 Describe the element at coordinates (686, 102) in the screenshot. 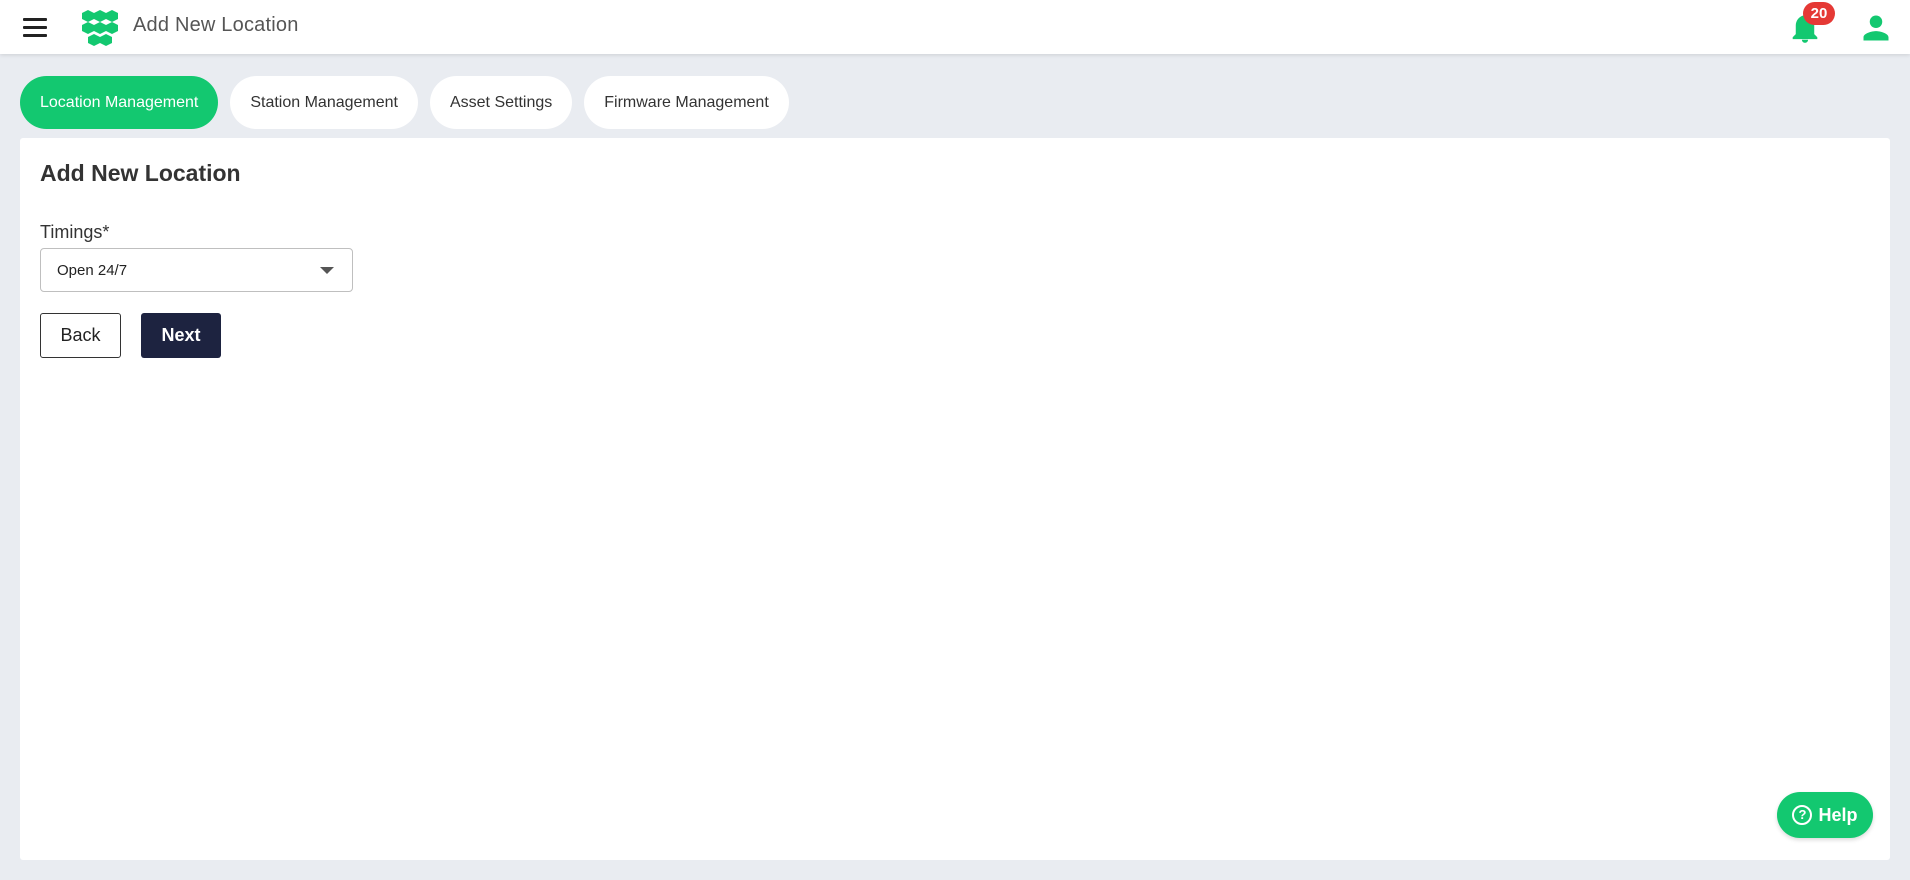

I see `tab-firmware-management: Firmware Management` at that location.